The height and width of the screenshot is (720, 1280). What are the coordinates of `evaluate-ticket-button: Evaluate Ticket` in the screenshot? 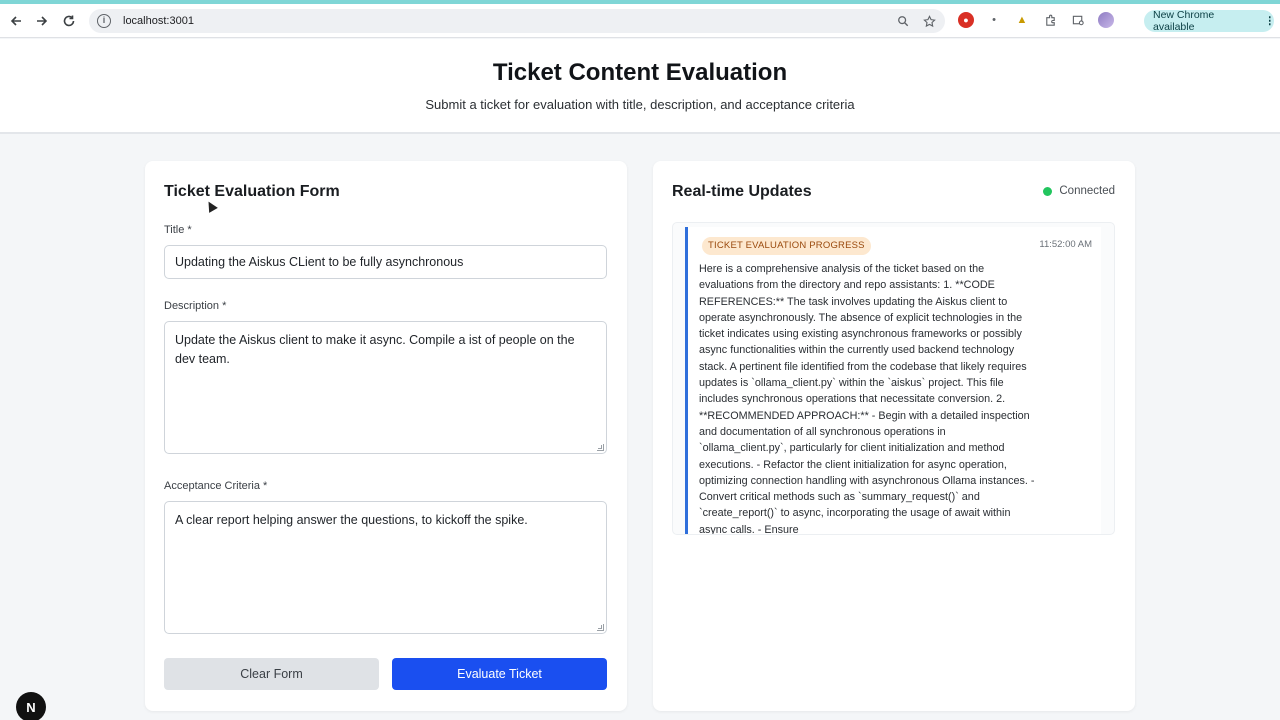 It's located at (499, 674).